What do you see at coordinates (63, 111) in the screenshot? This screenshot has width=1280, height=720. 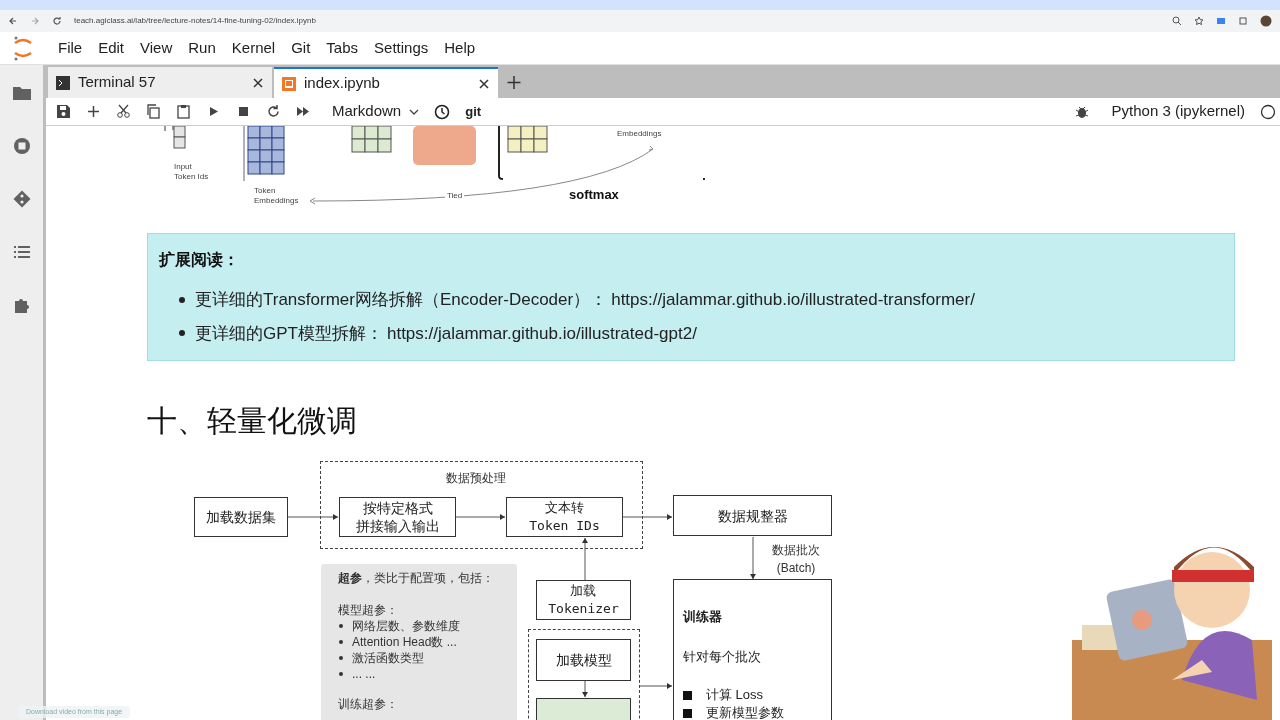 I see `save-icon` at bounding box center [63, 111].